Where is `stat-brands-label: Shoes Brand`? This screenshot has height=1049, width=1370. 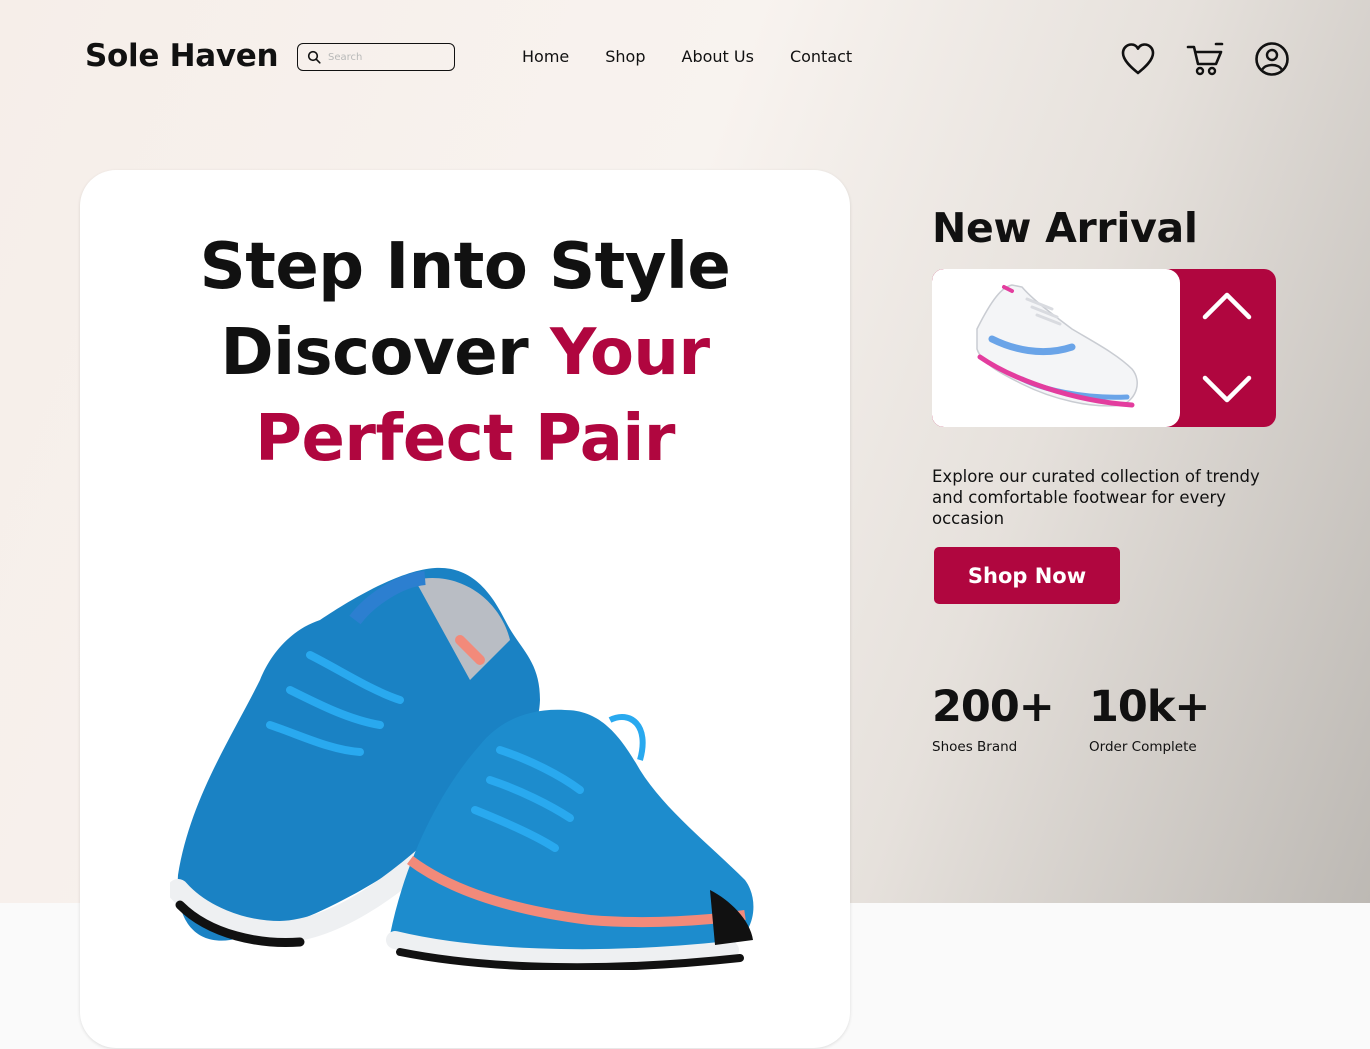
stat-brands-label: Shoes Brand is located at coordinates (975, 747).